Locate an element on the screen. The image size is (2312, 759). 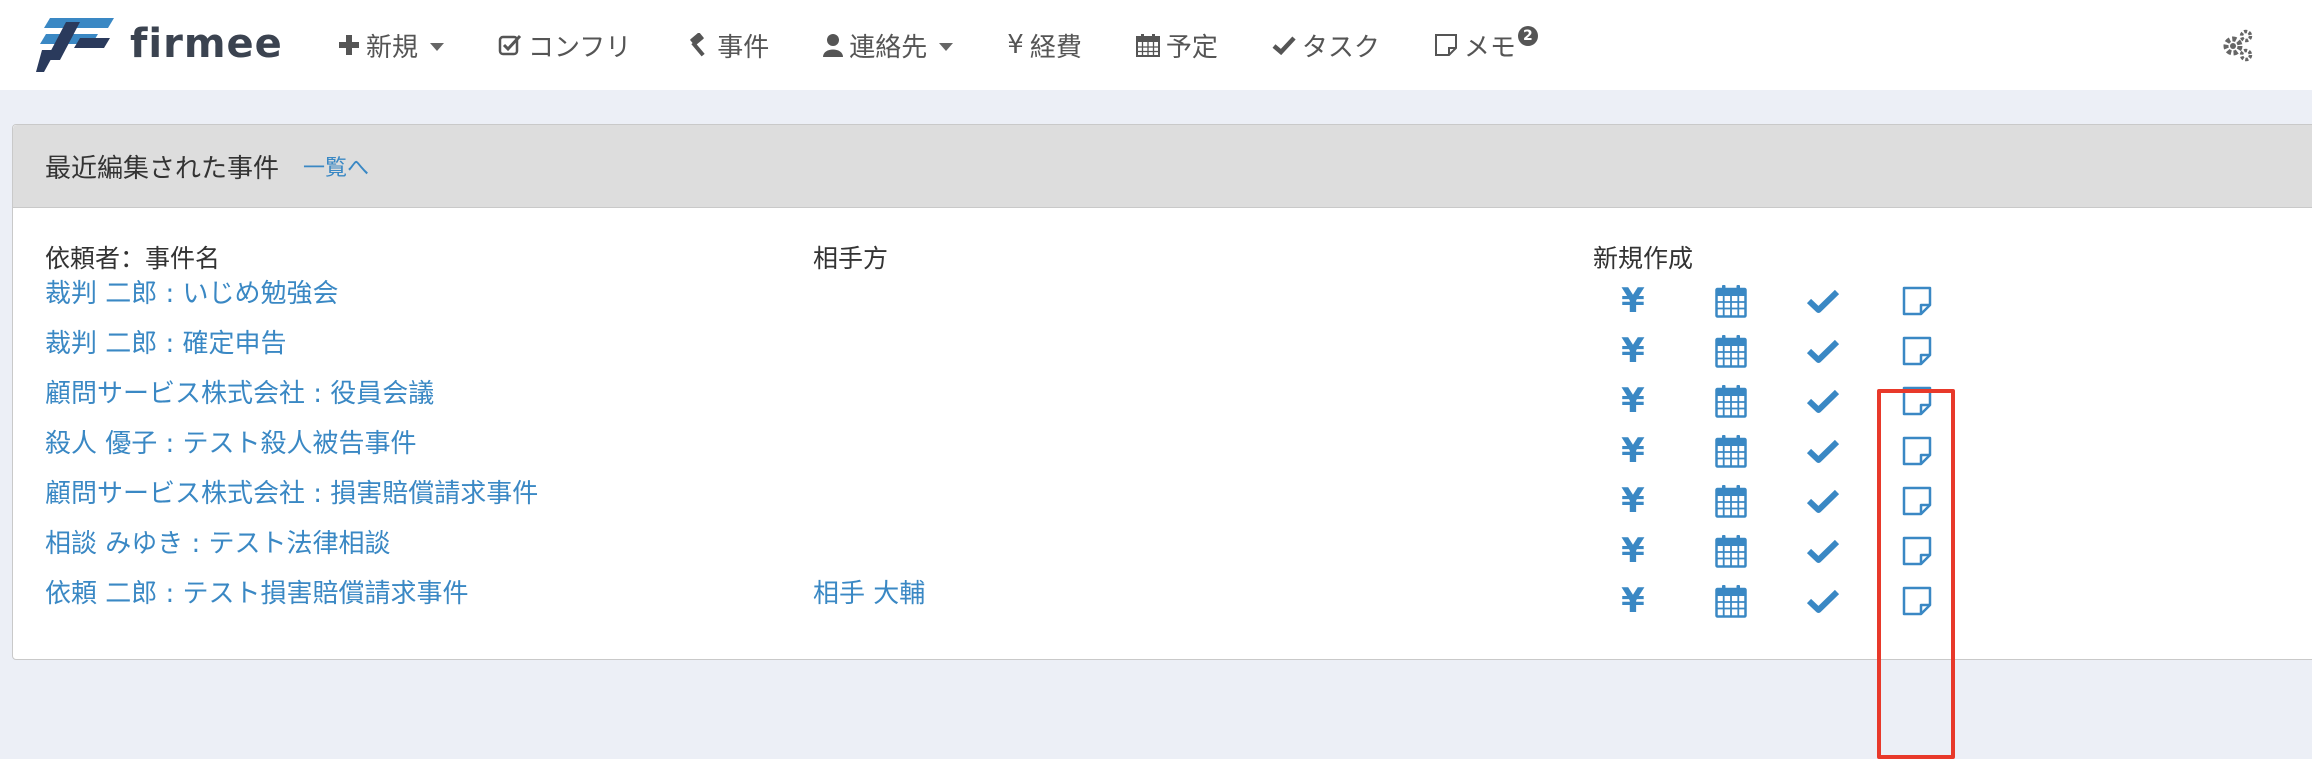
table-row: 依頼 二郎 : テスト損害賠償請求事件 相手 大輔 ¥ is located at coordinates (1162, 598).